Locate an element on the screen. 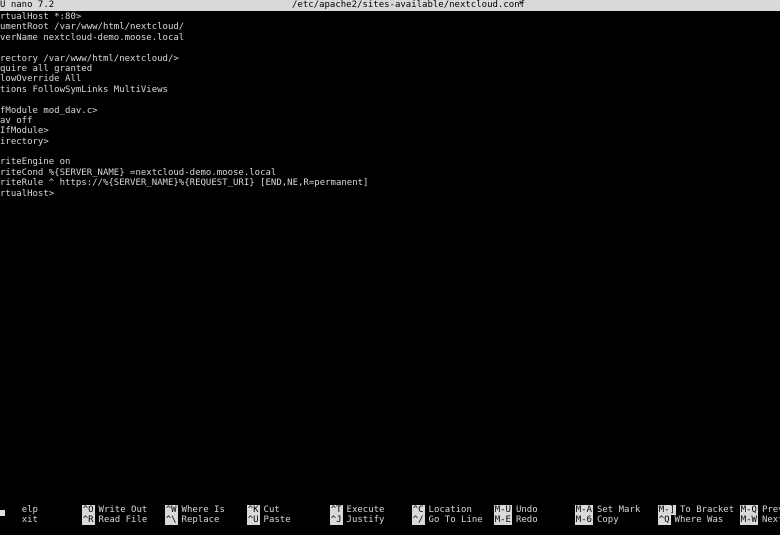 The width and height of the screenshot is (780, 535). shortcut-copy: M-6 Copy is located at coordinates (586, 515).